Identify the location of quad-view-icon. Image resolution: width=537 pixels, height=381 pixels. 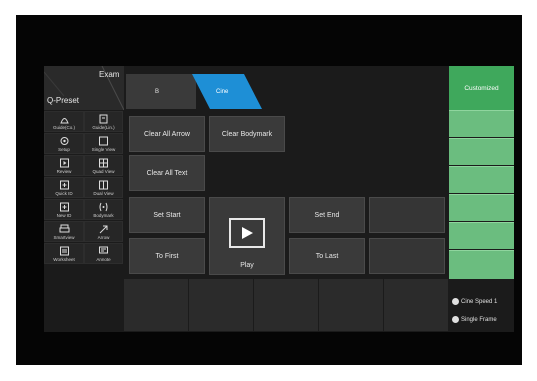
(103, 162).